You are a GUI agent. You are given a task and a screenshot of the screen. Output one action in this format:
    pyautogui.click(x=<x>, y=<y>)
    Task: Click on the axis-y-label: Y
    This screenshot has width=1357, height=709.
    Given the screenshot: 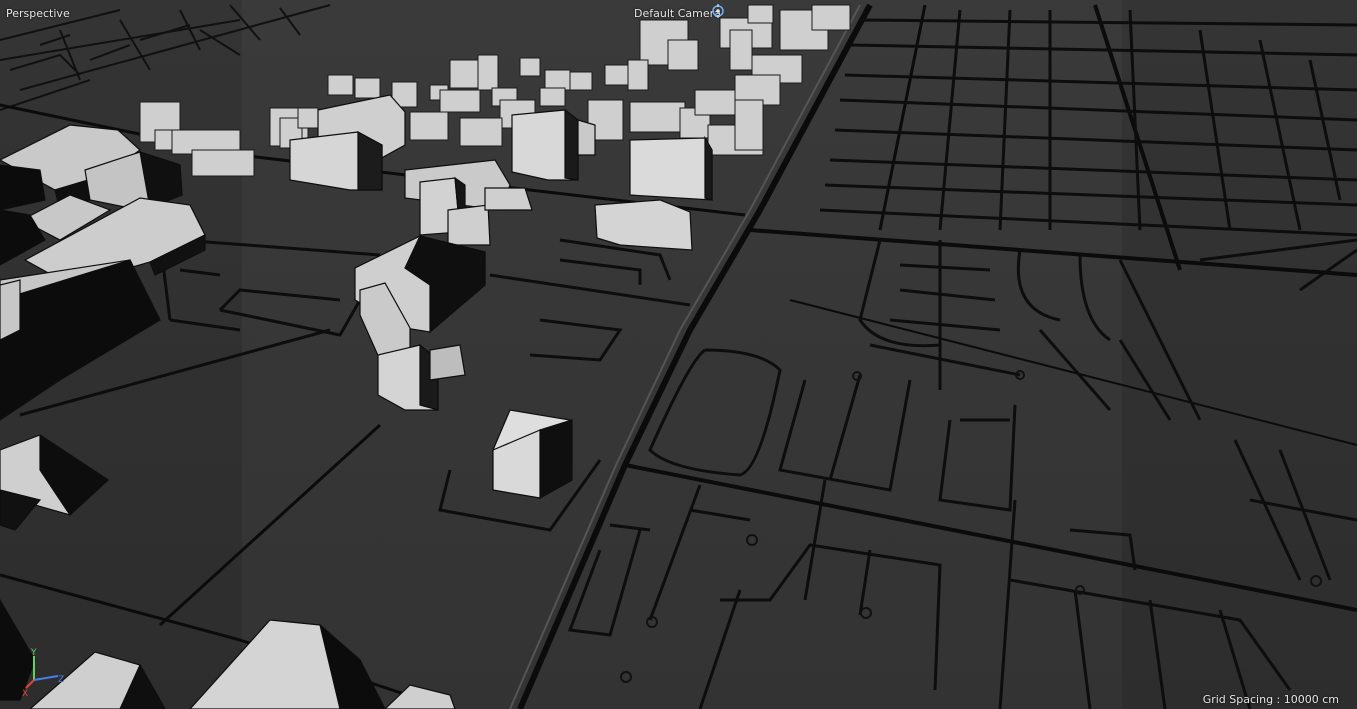 What is the action you would take?
    pyautogui.click(x=33, y=653)
    